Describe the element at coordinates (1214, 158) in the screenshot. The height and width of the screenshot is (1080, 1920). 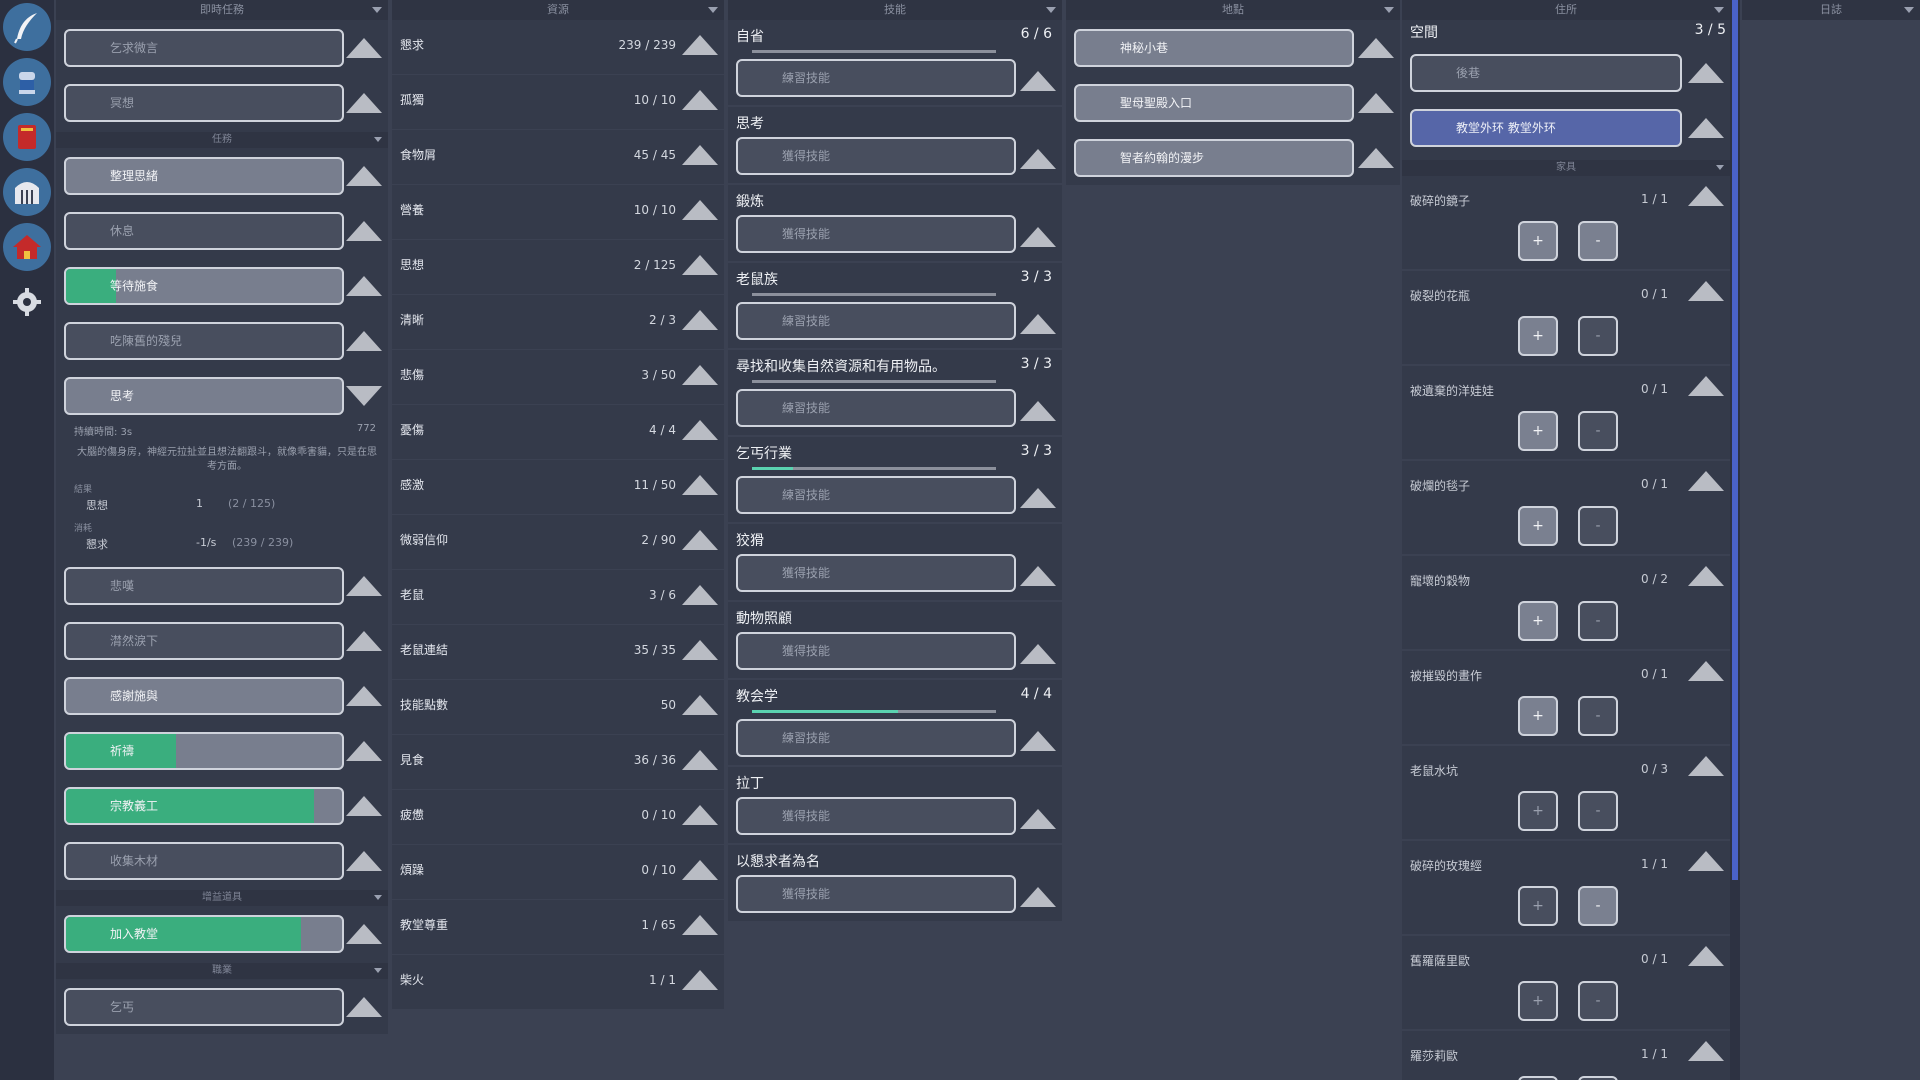
I see `location-button: 智者約翰的漫步` at that location.